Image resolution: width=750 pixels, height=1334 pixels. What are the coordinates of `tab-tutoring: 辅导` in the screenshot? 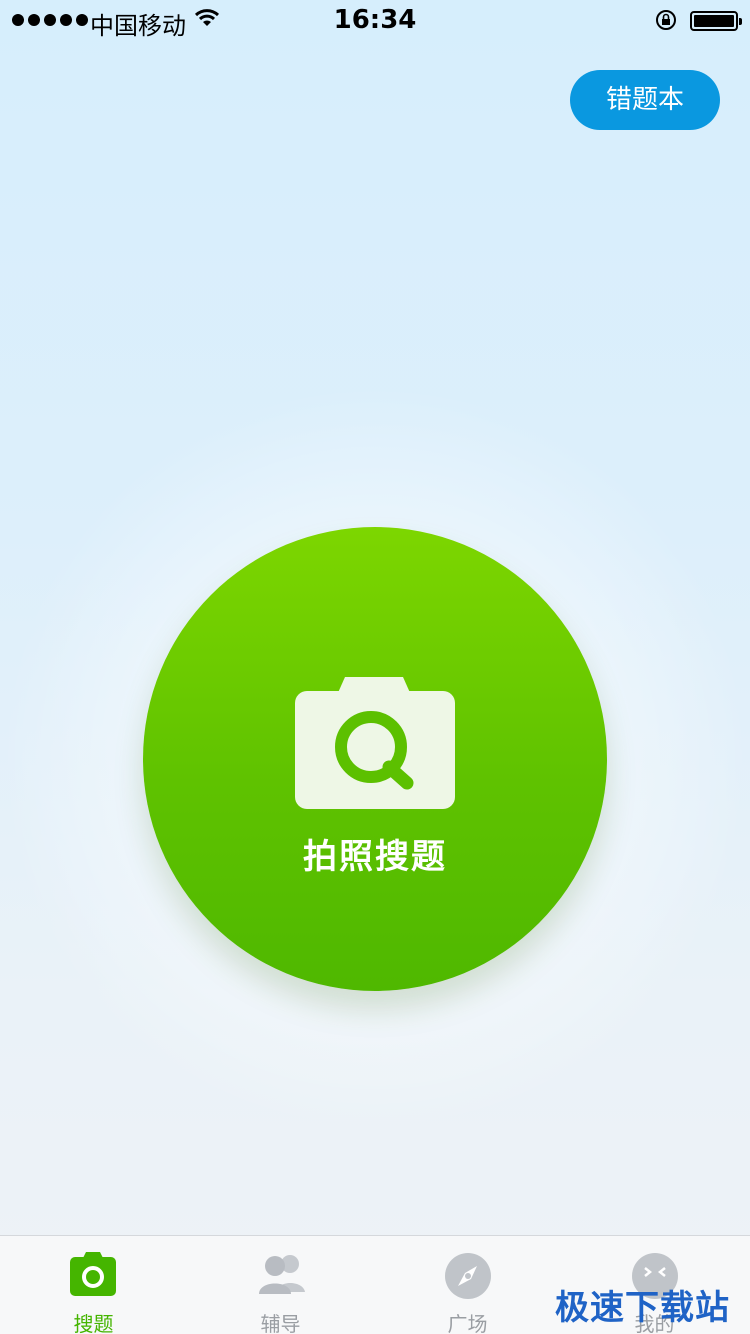 It's located at (280, 1285).